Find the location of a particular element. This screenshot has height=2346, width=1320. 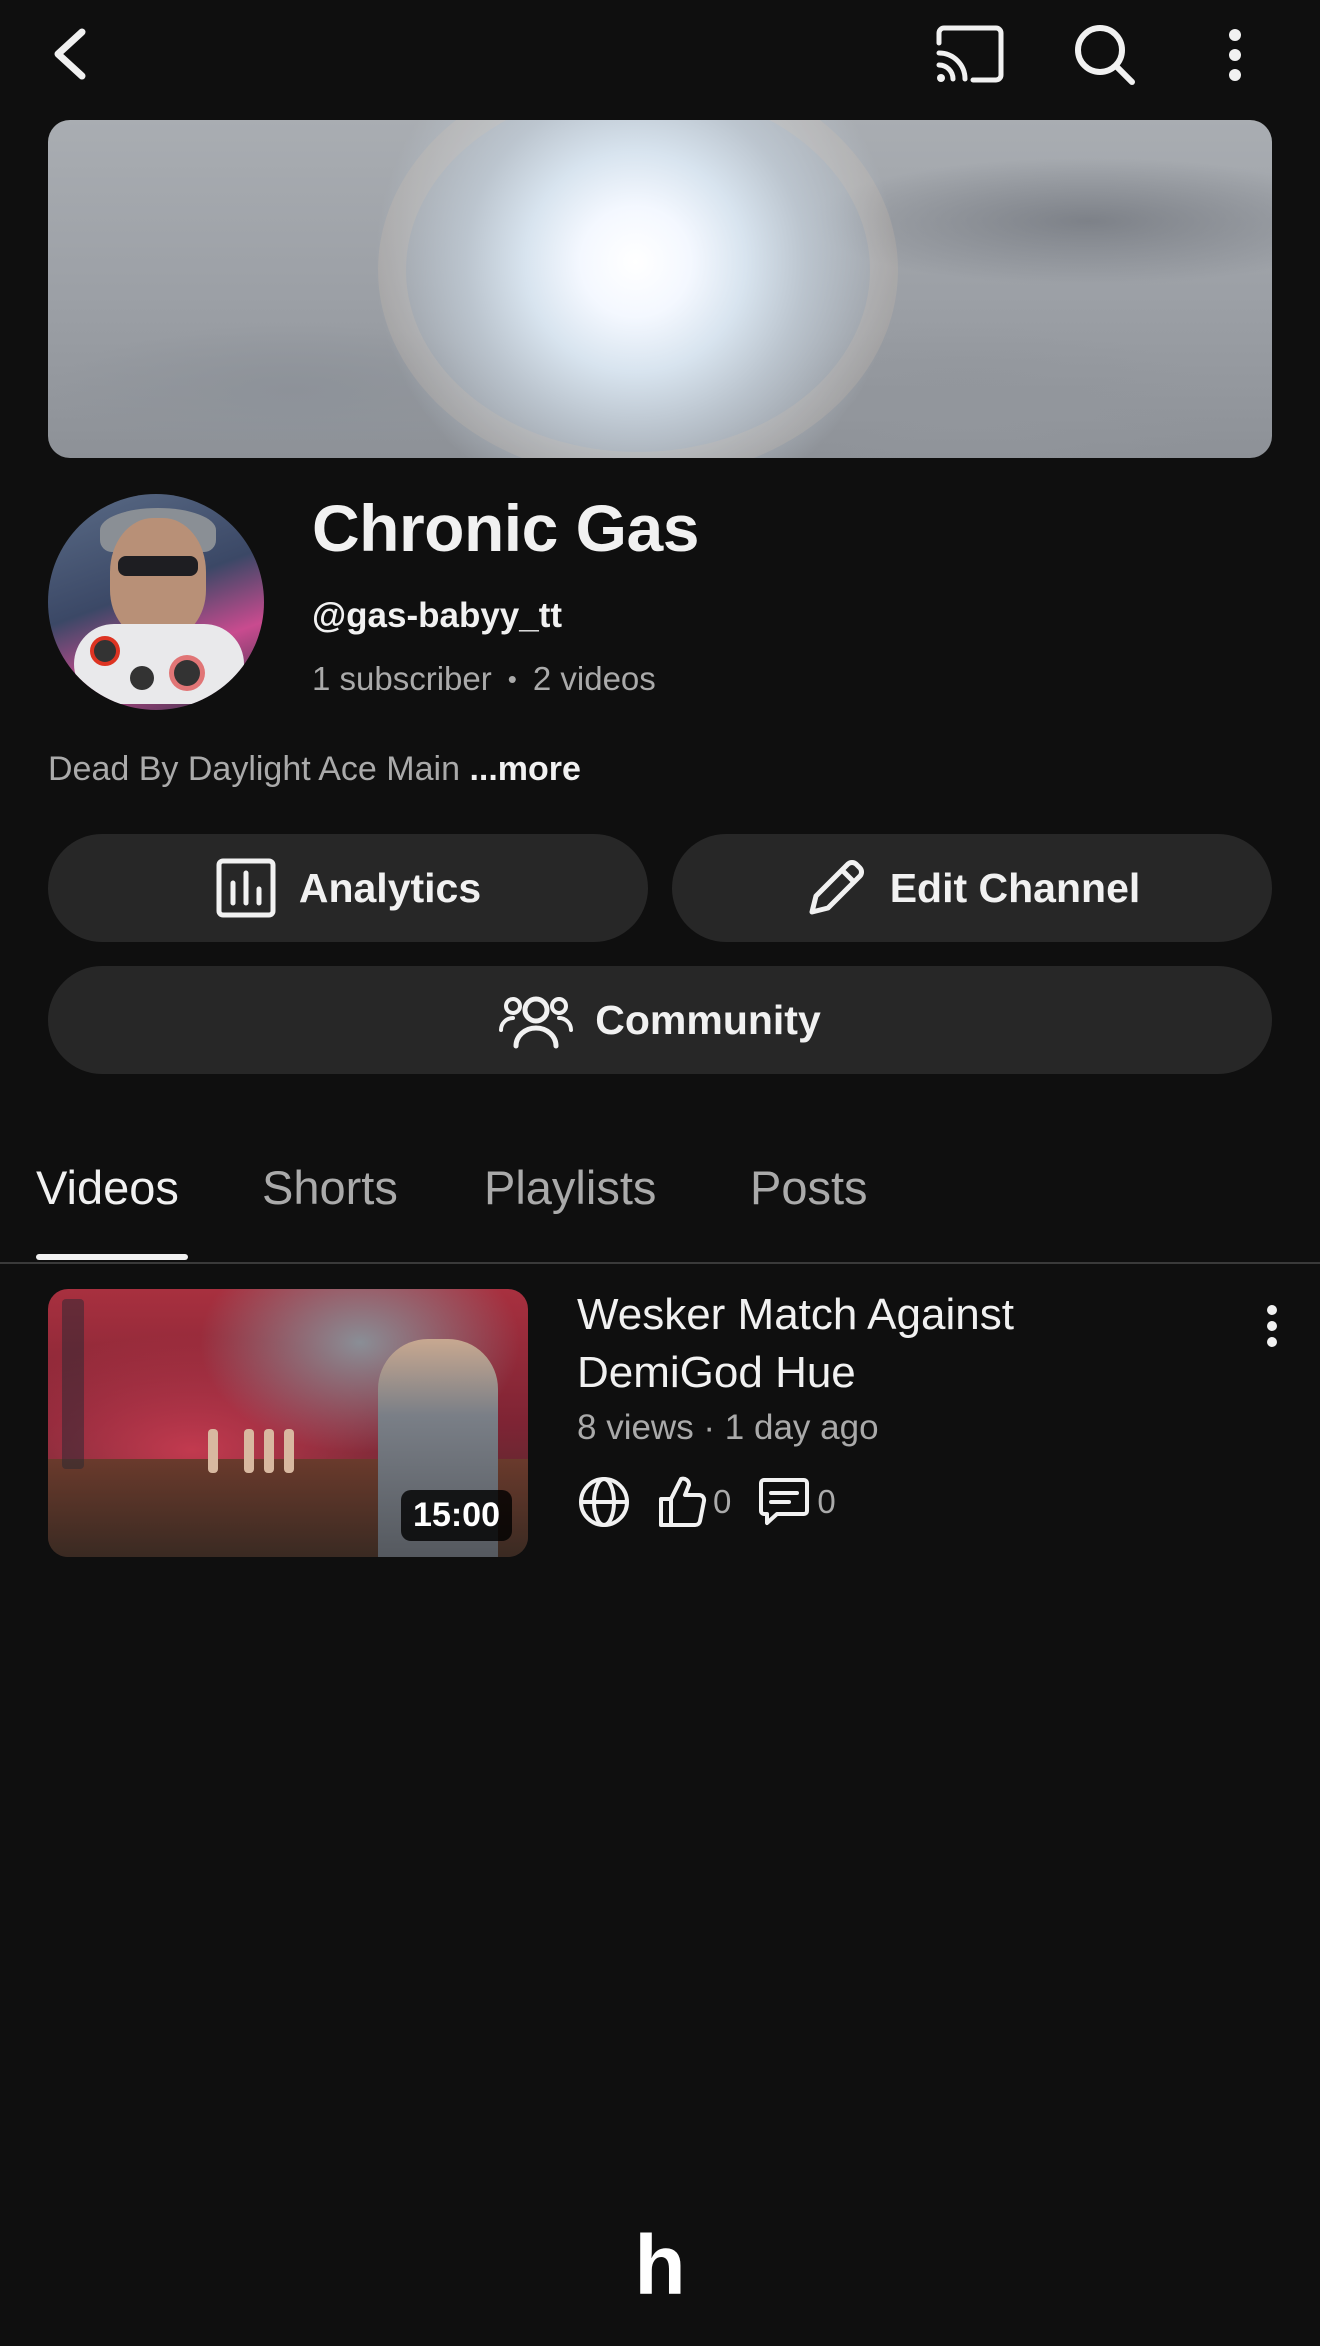

channel-handle: @gas-babyy_tt is located at coordinates (437, 615).